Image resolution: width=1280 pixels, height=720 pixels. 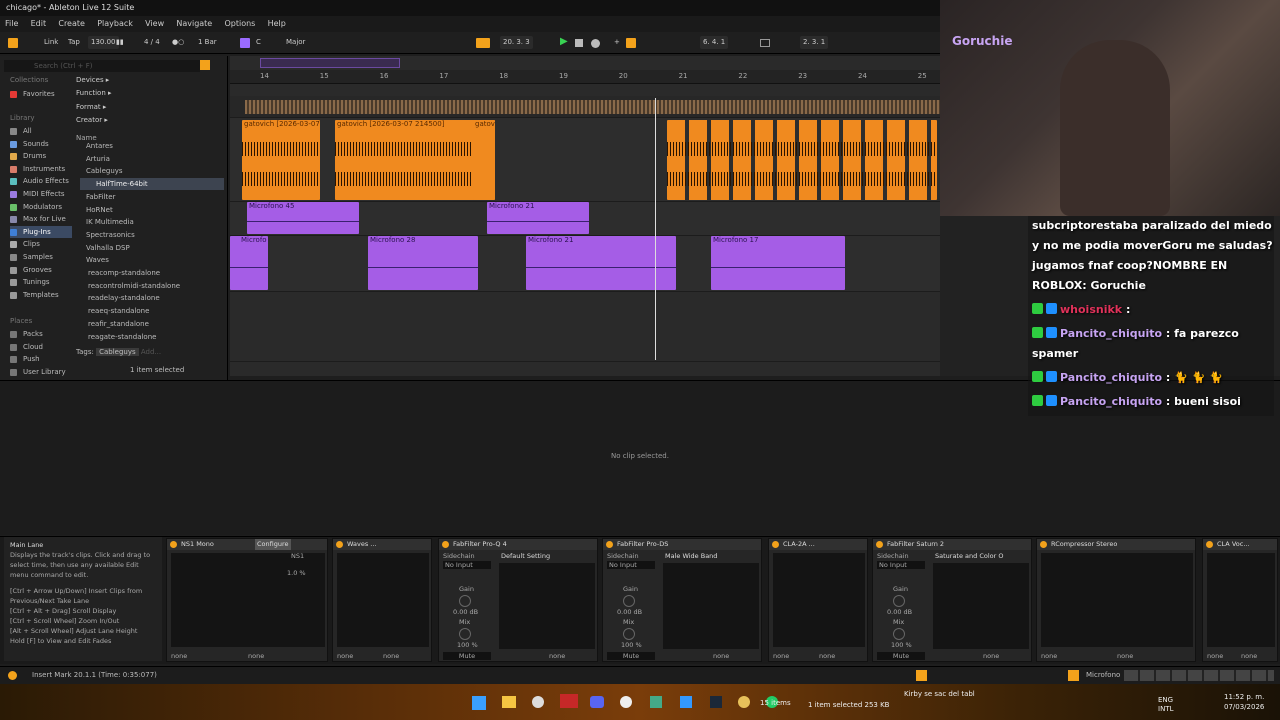 What do you see at coordinates (330, 63) in the screenshot?
I see `overview-region` at bounding box center [330, 63].